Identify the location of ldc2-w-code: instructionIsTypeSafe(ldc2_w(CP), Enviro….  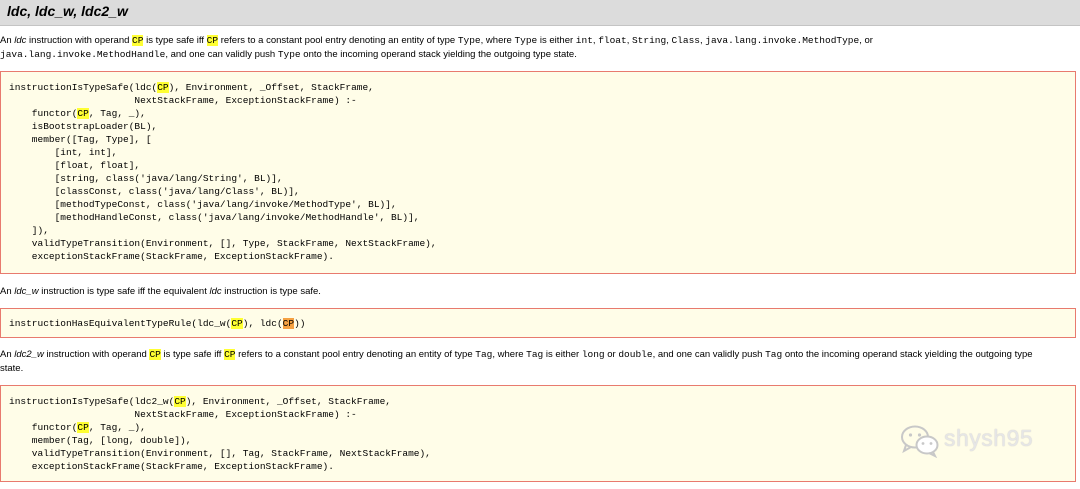
(220, 434).